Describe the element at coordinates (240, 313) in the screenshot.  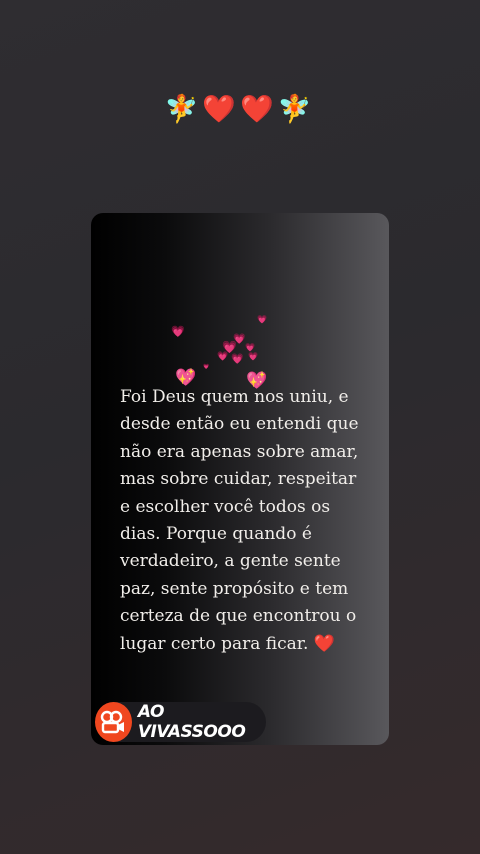
I see `floating-hearts: 💗 💗 💗 💗 💗 💗 💗 💗 💗 💖 💖` at that location.